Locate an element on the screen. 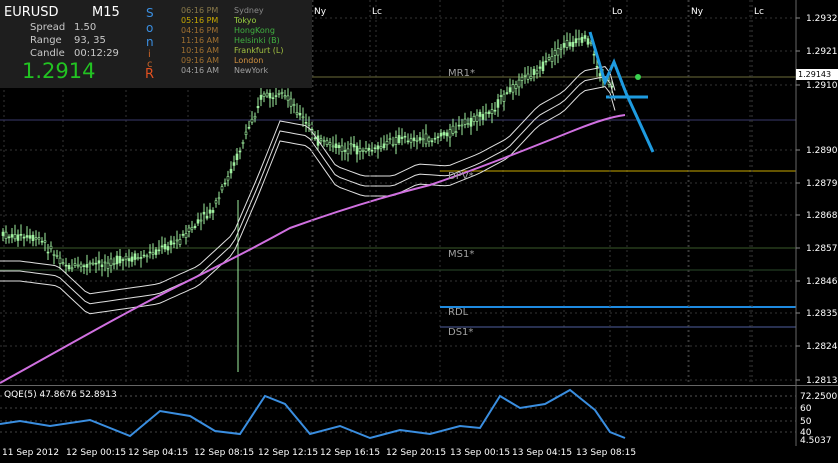 The image size is (838, 463). session-name: HongKong is located at coordinates (254, 30).